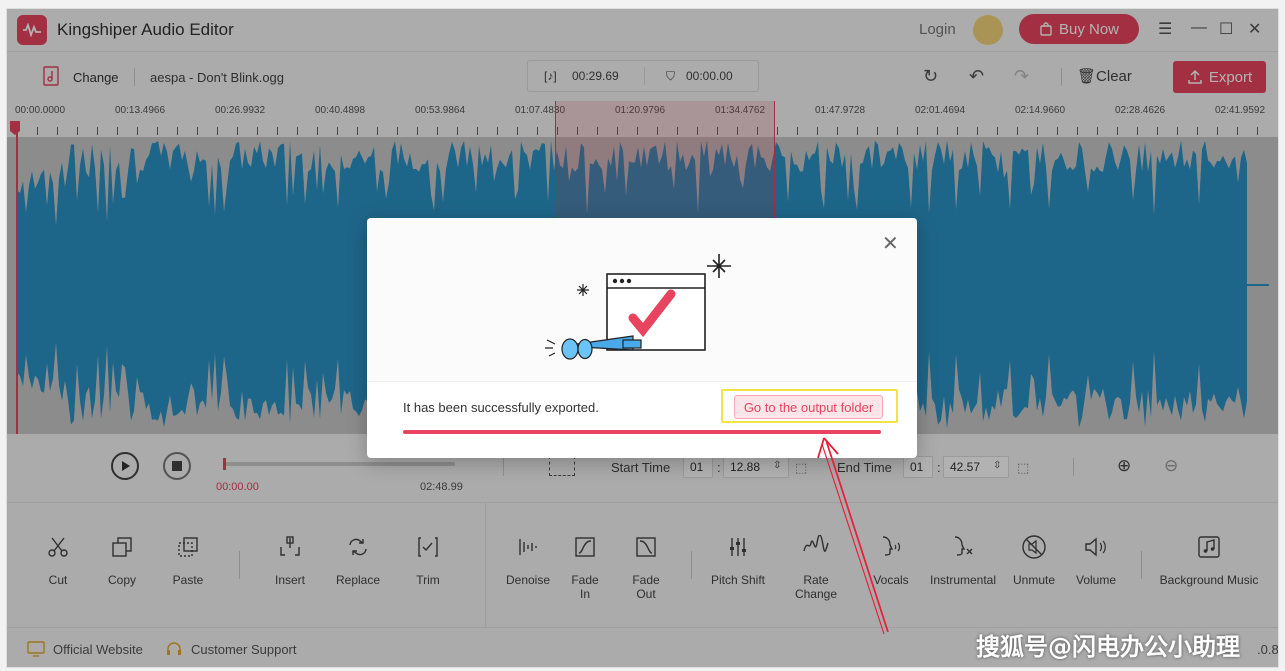 The height and width of the screenshot is (671, 1285). What do you see at coordinates (853, 536) in the screenshot?
I see `annotation-arrow` at bounding box center [853, 536].